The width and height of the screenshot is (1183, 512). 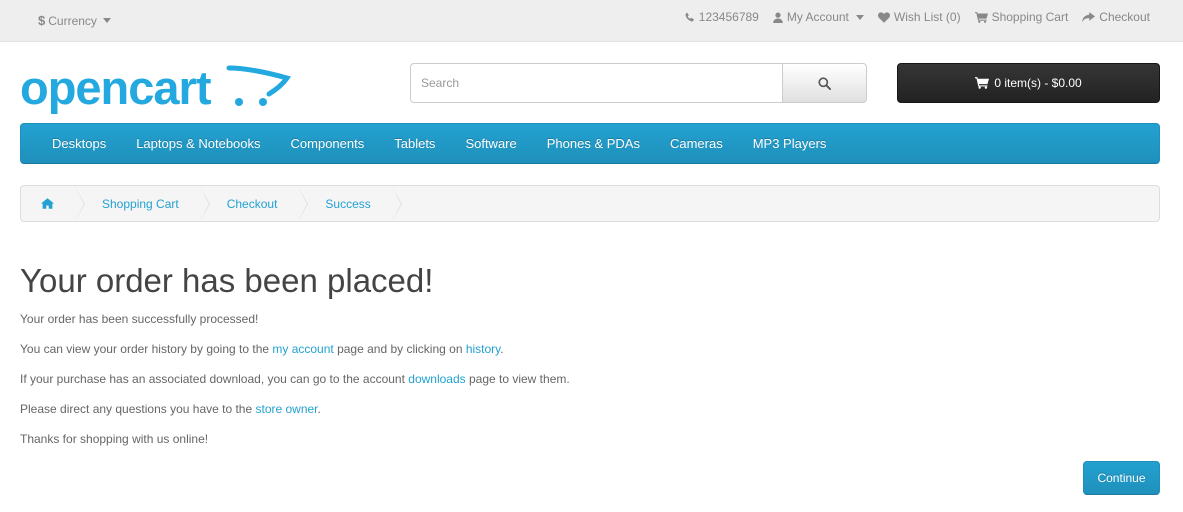 What do you see at coordinates (328, 143) in the screenshot?
I see `menu-item-components: Components` at bounding box center [328, 143].